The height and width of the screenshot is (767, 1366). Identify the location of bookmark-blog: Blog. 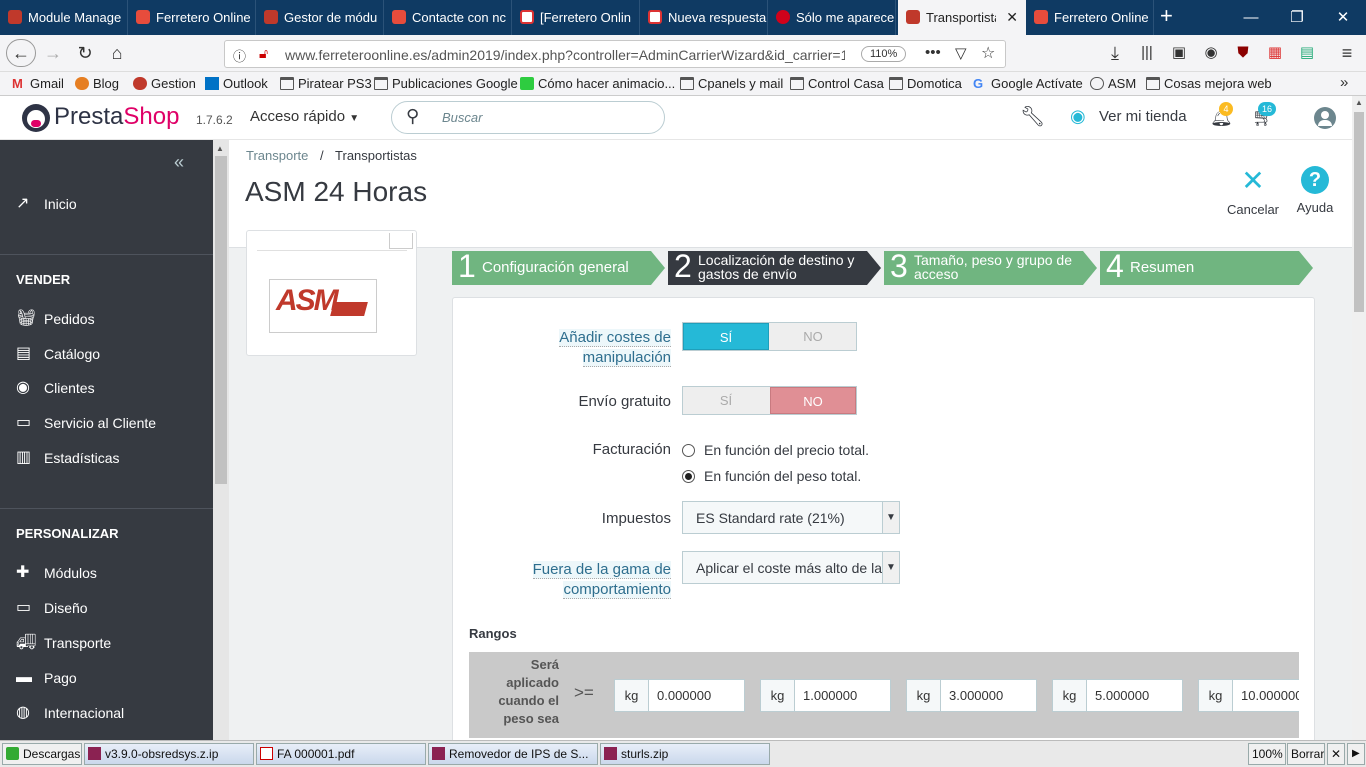
(97, 83).